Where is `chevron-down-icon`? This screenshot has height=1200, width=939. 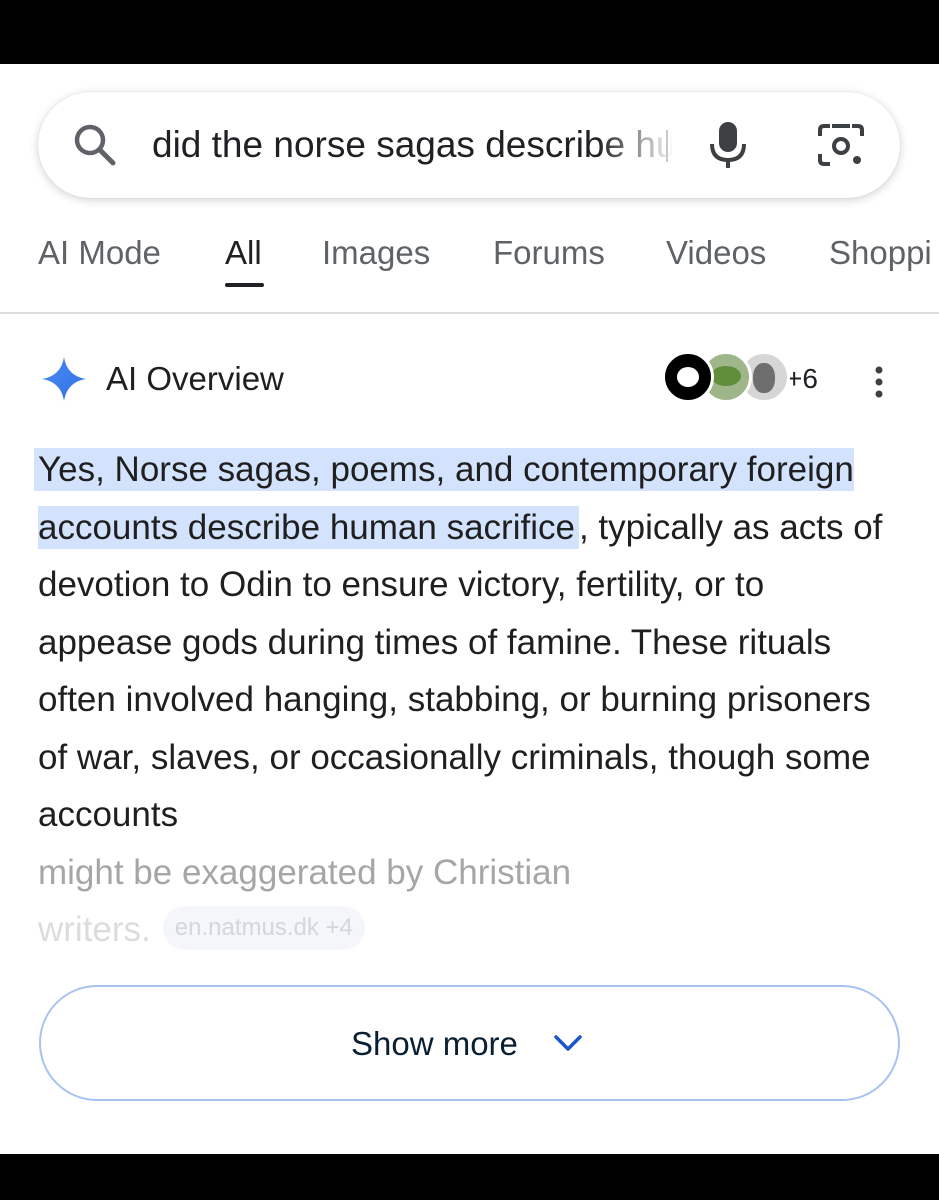 chevron-down-icon is located at coordinates (568, 1043).